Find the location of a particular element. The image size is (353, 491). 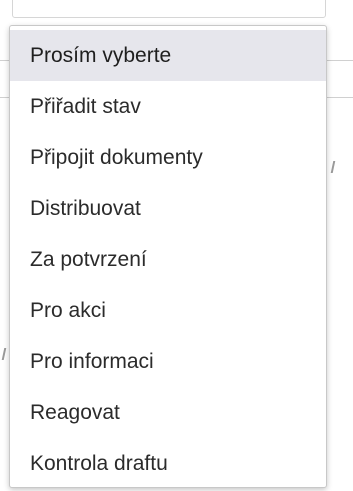

option-za-potvrzeni: Za potvrzení is located at coordinates (168, 259).